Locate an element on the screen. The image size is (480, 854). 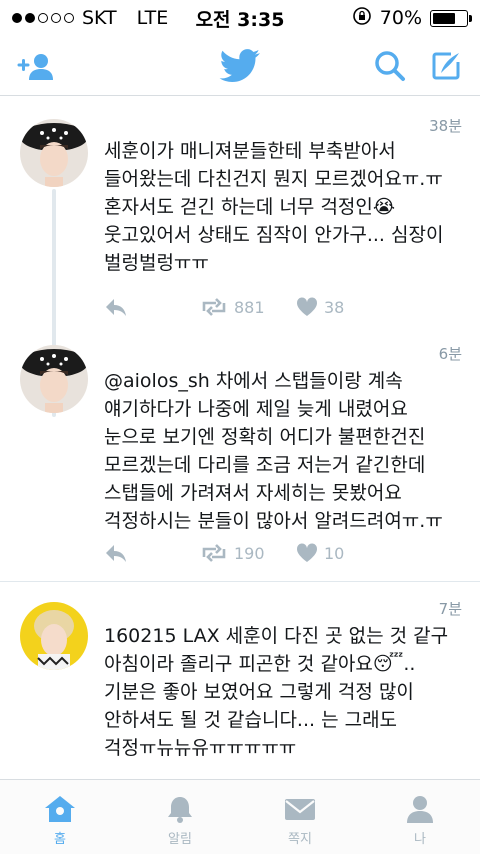
add-user-icon is located at coordinates (35, 67).